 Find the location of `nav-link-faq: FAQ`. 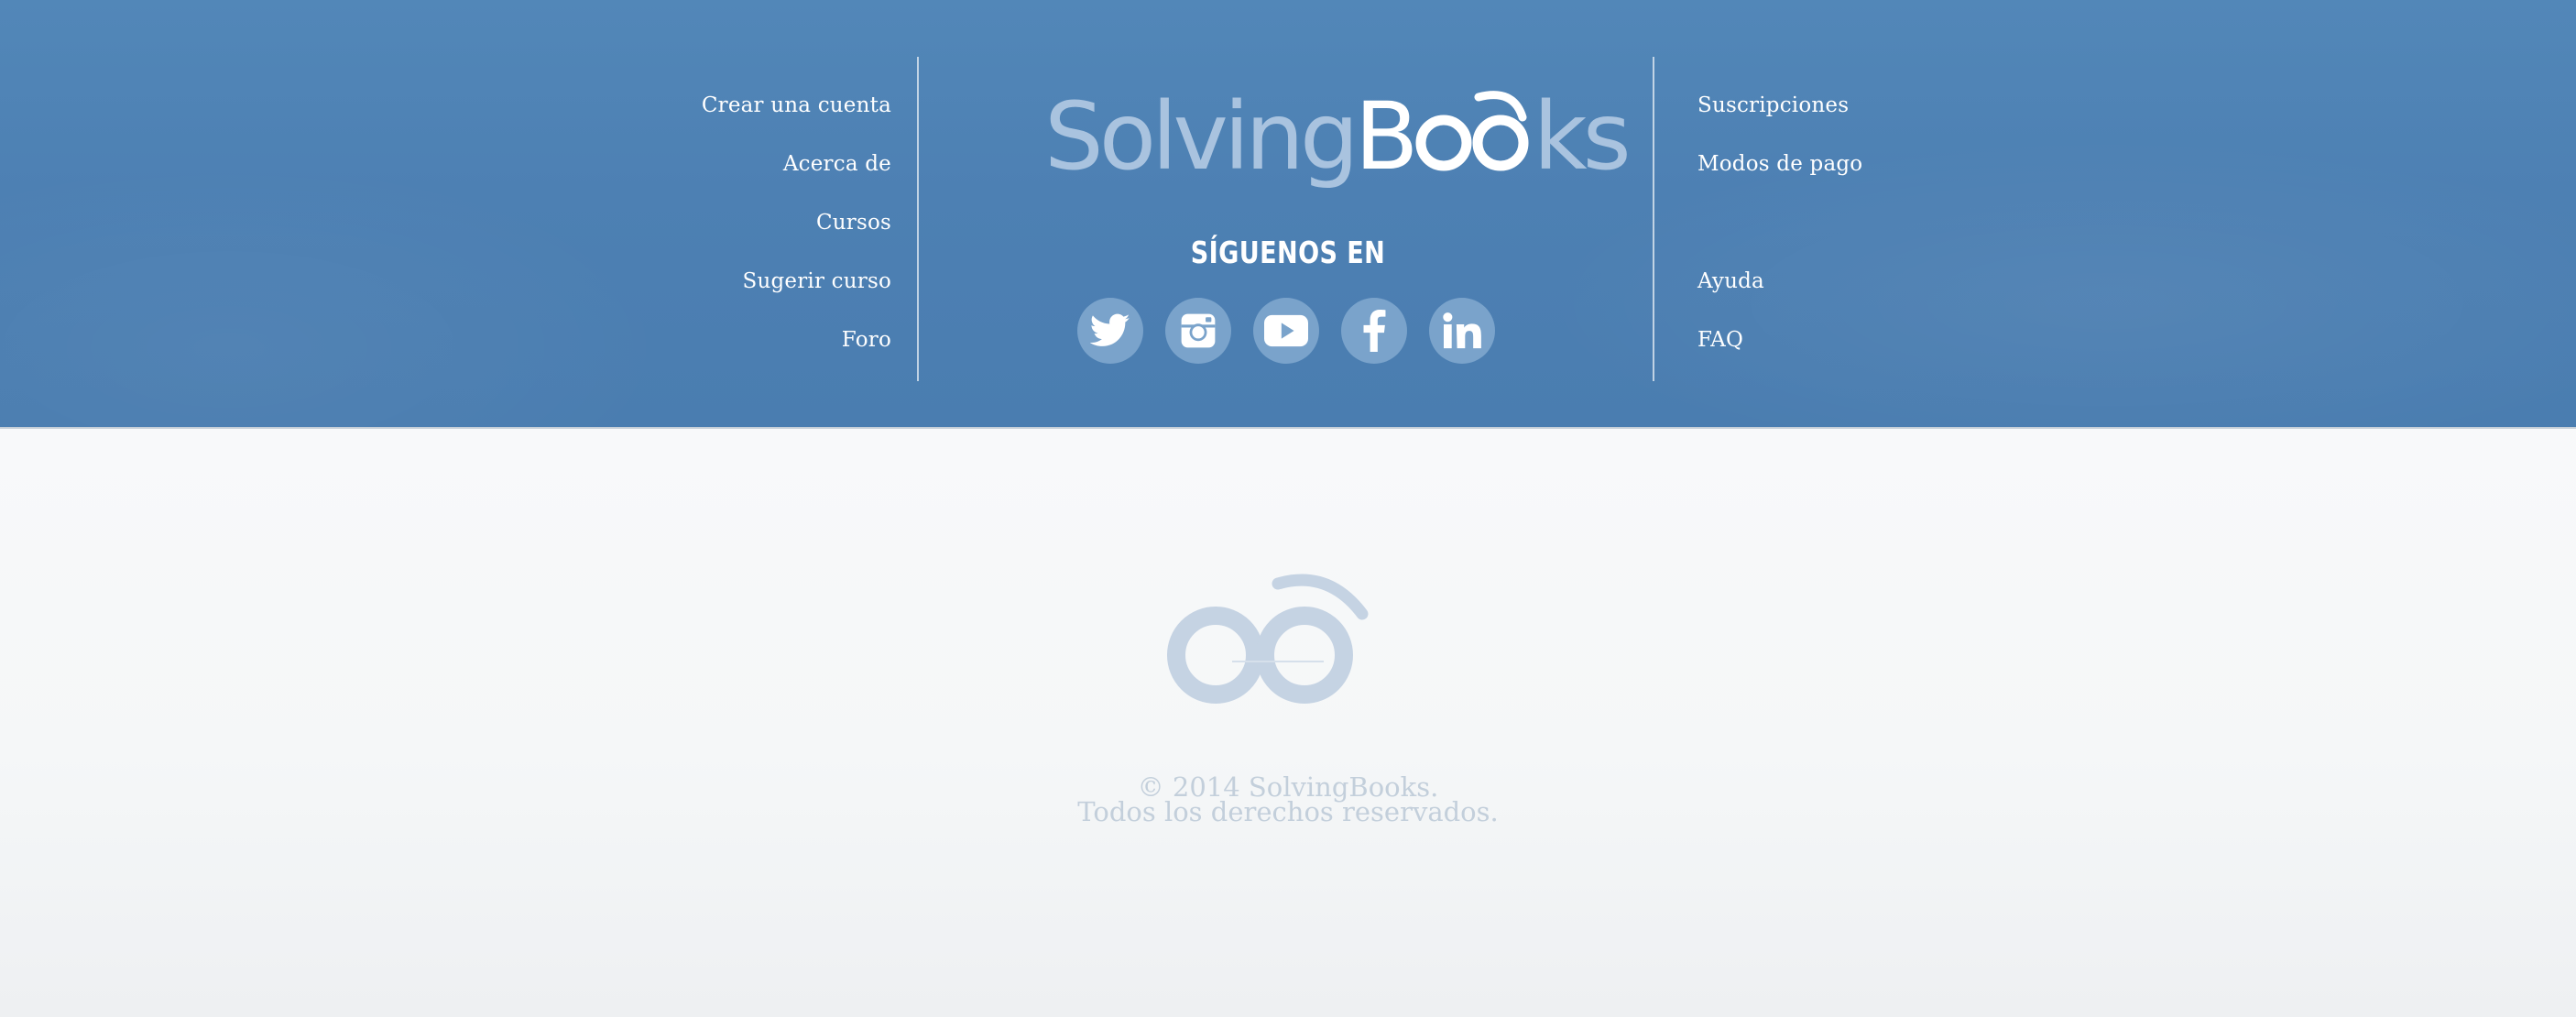

nav-link-faq: FAQ is located at coordinates (1720, 340).